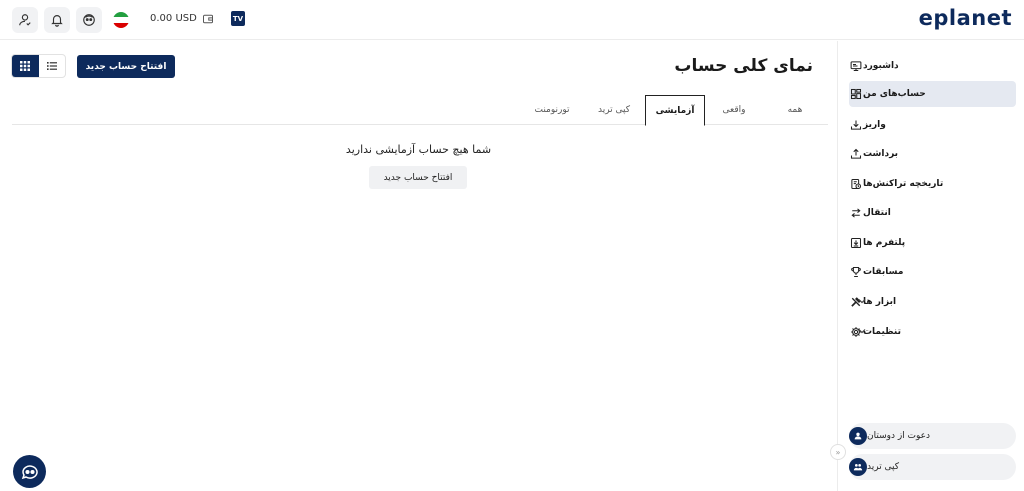 This screenshot has height=491, width=1024. I want to click on view-toggle, so click(38, 66).